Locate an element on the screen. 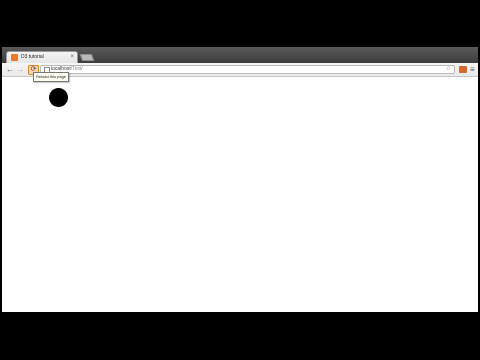 The image size is (480, 360). new-tab-button is located at coordinates (87, 57).